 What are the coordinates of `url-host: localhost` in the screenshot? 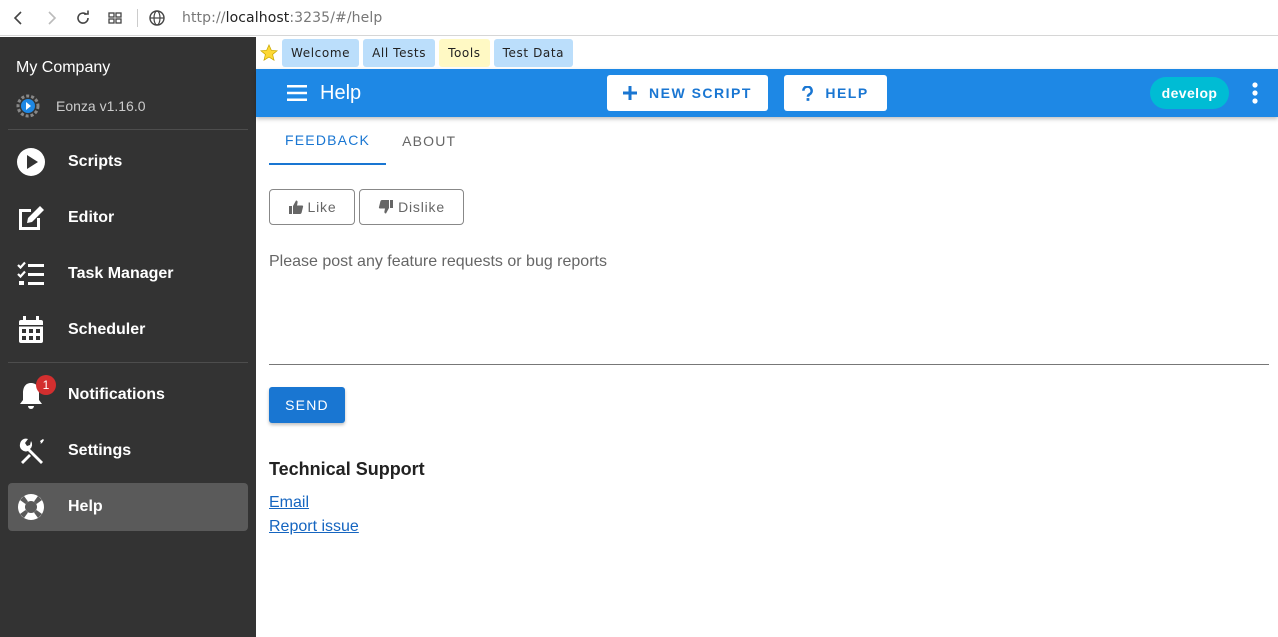 It's located at (257, 17).